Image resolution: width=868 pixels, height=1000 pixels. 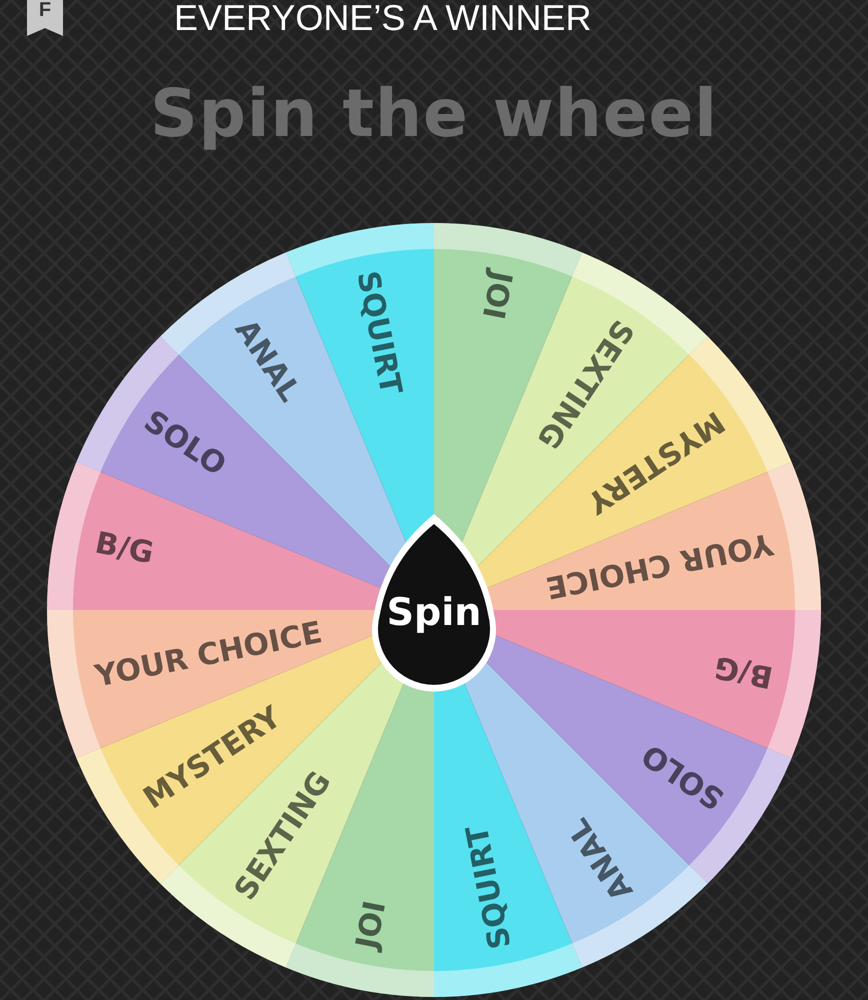 What do you see at coordinates (434, 114) in the screenshot?
I see `heading: Spin the wheel` at bounding box center [434, 114].